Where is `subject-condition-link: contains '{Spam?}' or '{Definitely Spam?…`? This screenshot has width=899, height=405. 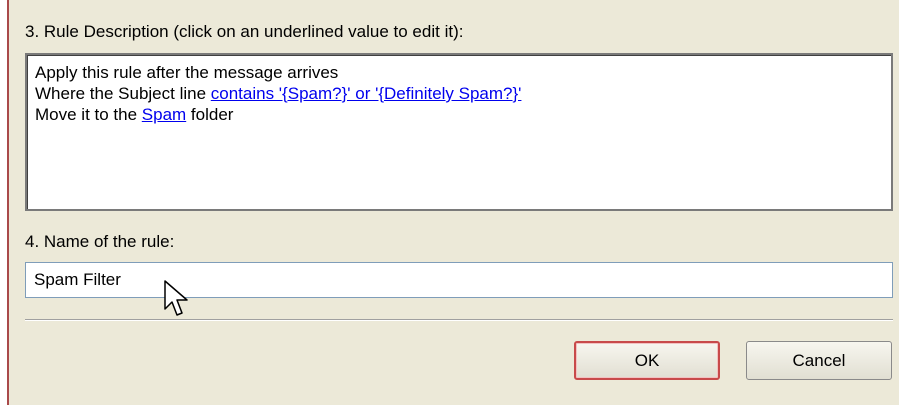 subject-condition-link: contains '{Spam?}' or '{Definitely Spam?… is located at coordinates (366, 93).